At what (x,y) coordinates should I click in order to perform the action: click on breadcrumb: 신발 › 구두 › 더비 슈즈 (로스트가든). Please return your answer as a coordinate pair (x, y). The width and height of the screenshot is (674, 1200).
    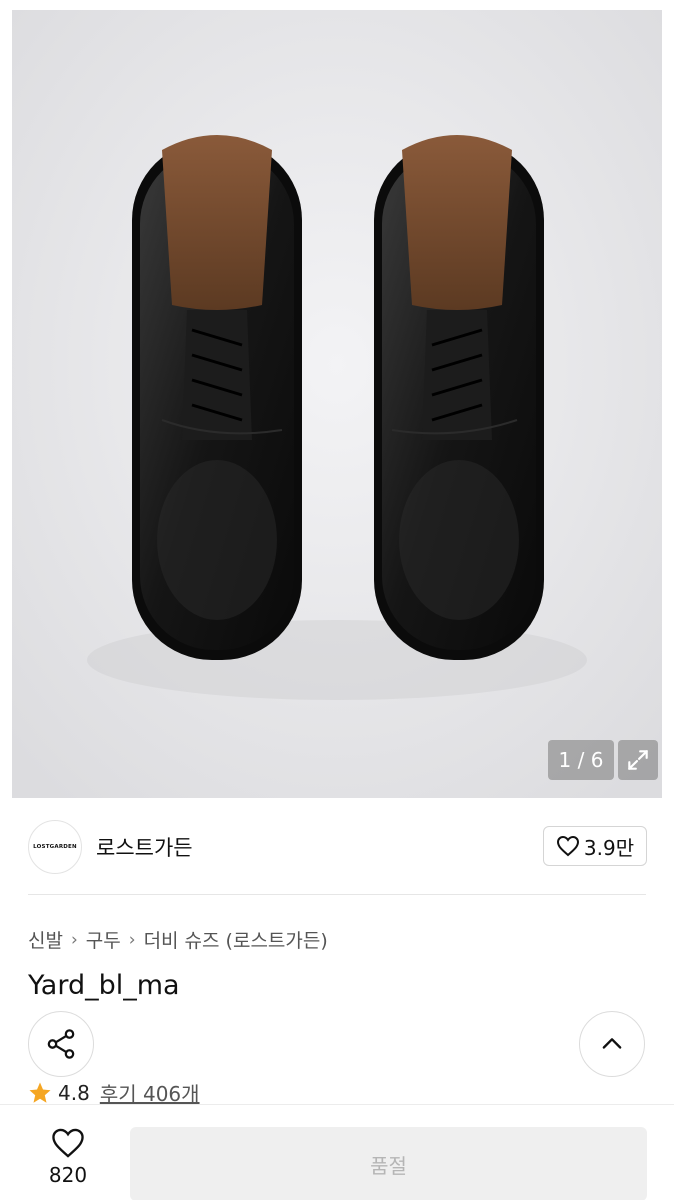
    Looking at the image, I should click on (178, 939).